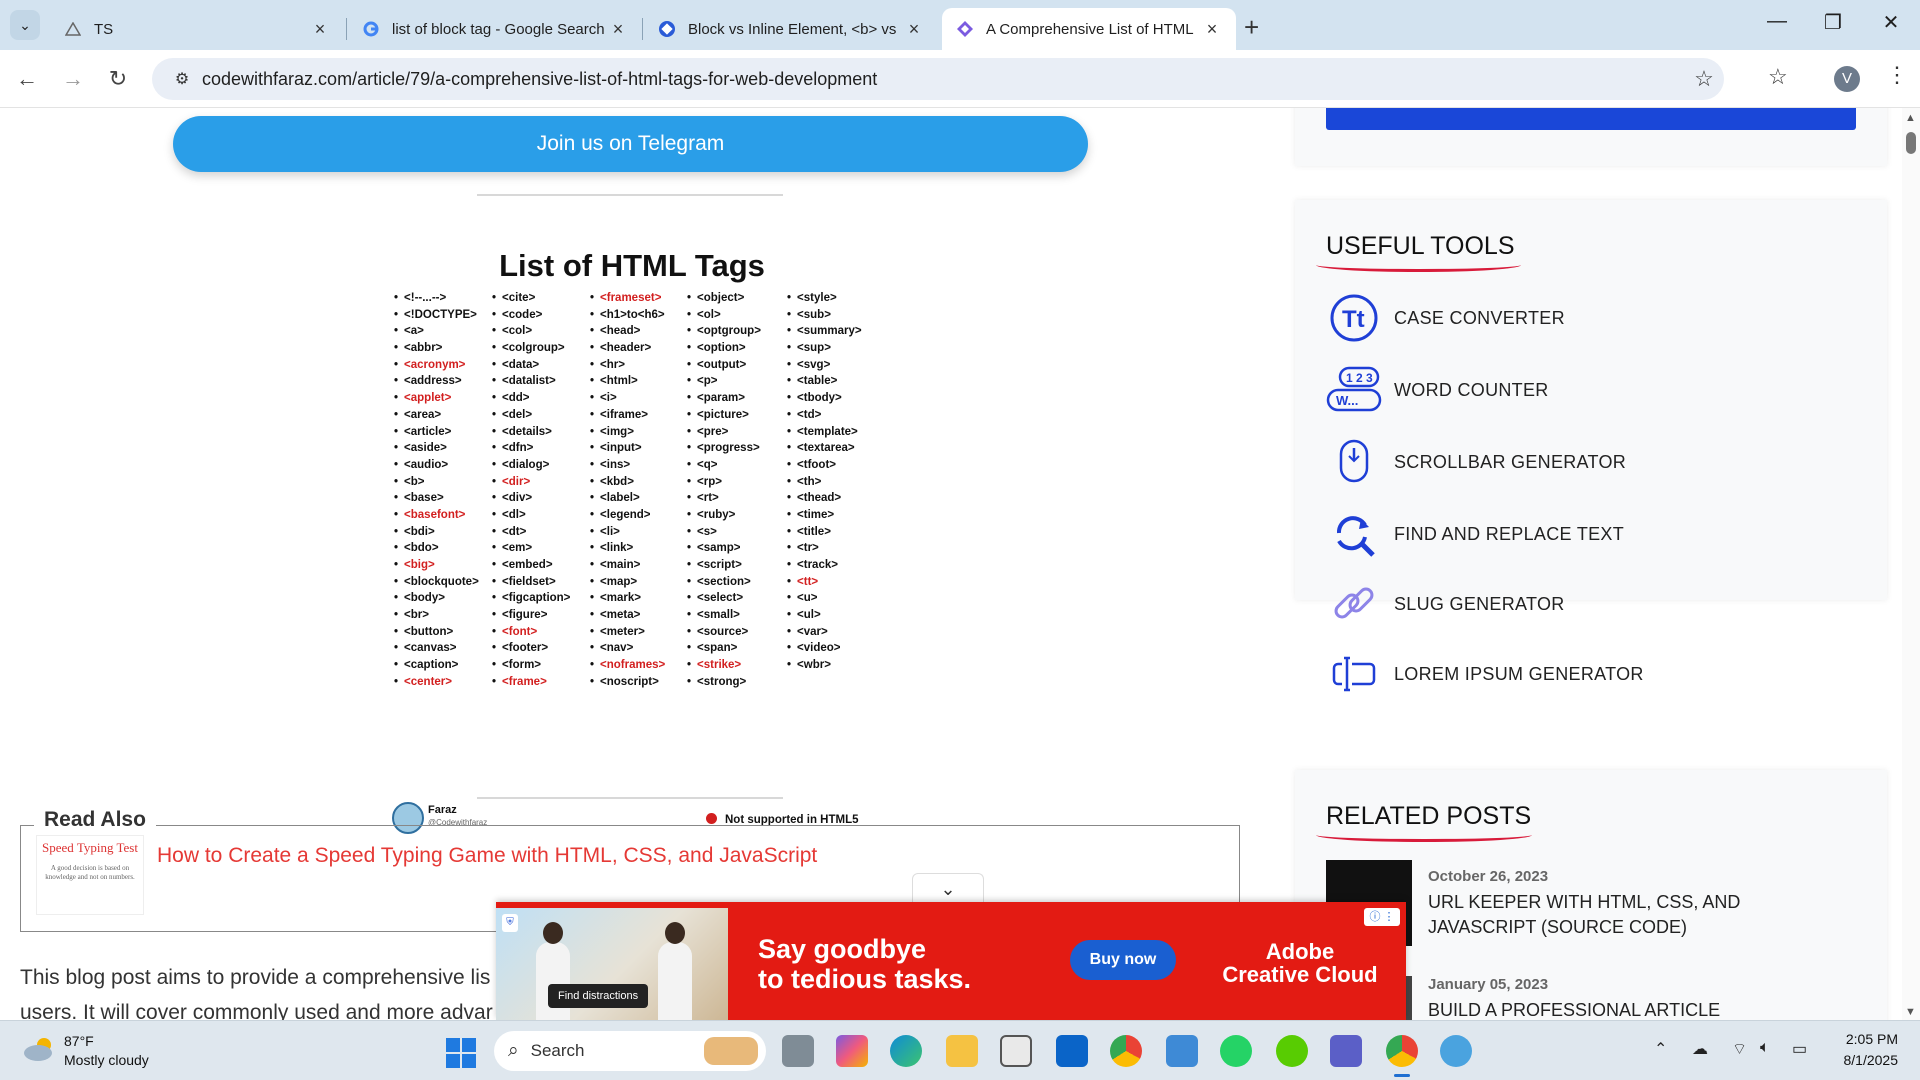 This screenshot has width=1920, height=1080. What do you see at coordinates (1765, 1048) in the screenshot?
I see `volume-icon: 🔈︎` at bounding box center [1765, 1048].